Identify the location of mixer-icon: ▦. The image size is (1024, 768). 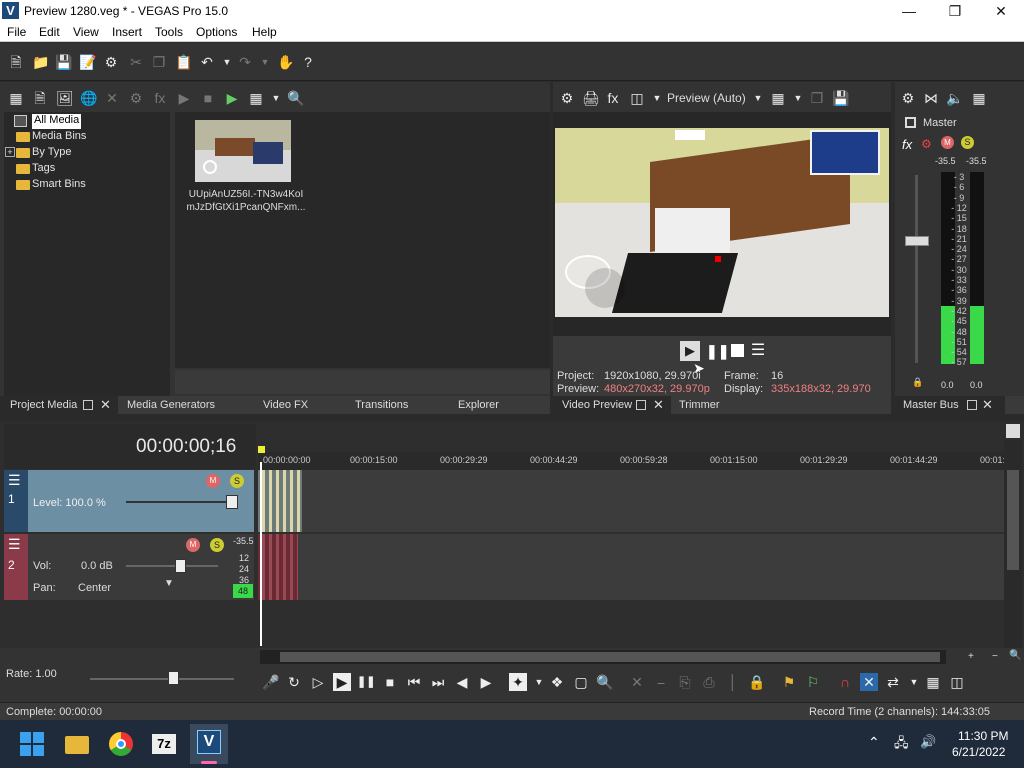
(979, 98).